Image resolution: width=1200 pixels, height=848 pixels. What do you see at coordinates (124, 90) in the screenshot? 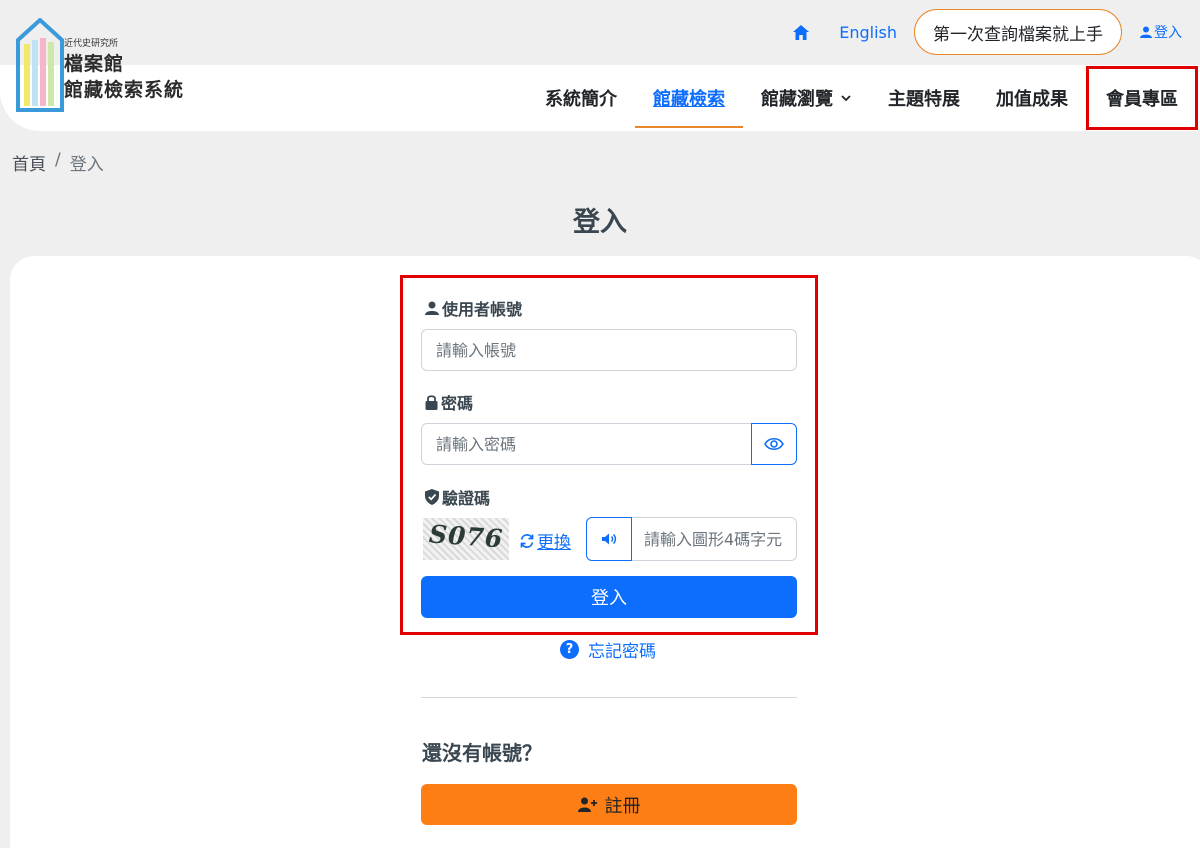
I see `logo-title-line2: 館藏檢索系統` at bounding box center [124, 90].